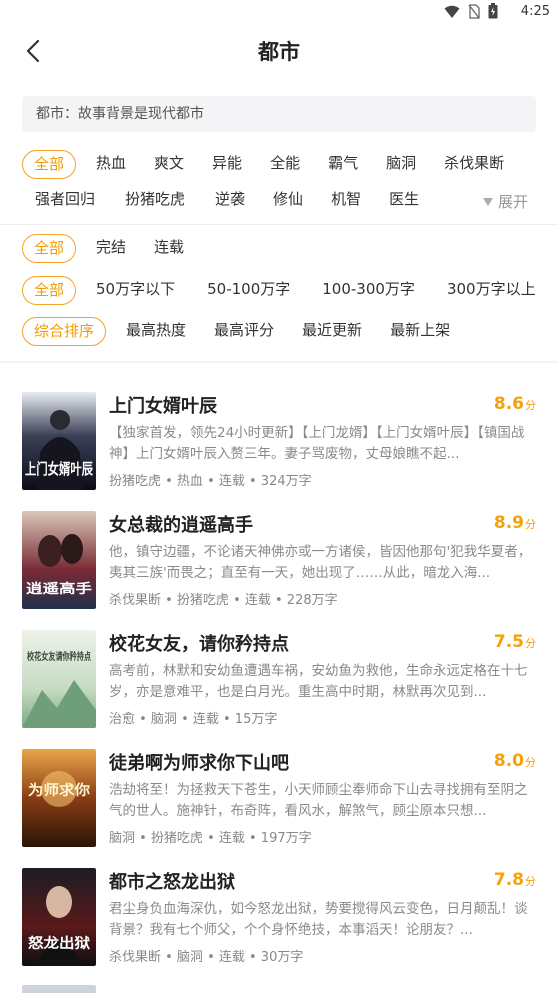 This screenshot has height=993, width=558. Describe the element at coordinates (514, 761) in the screenshot. I see `book-score: 8.0分` at that location.